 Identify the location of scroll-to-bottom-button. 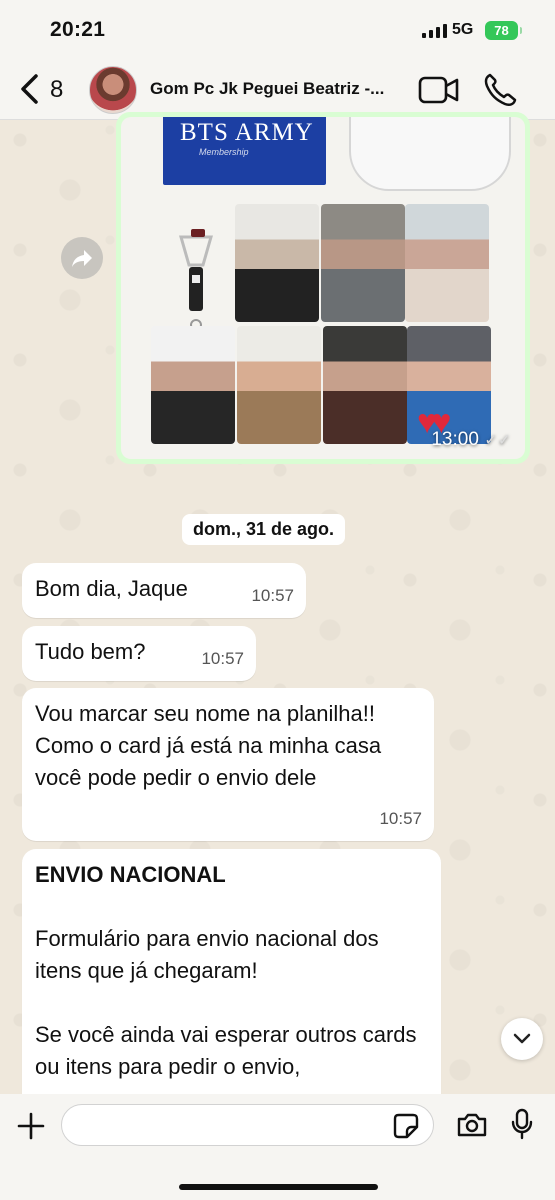
(522, 1039).